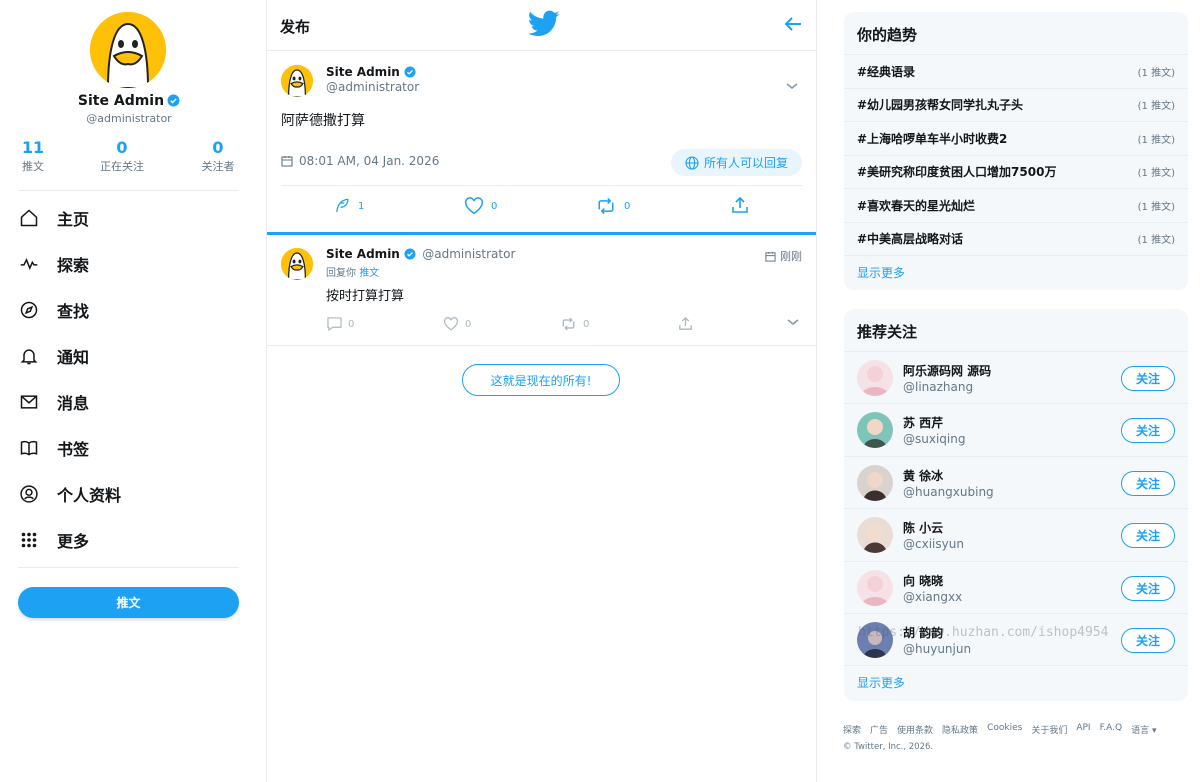 This screenshot has width=1200, height=782. Describe the element at coordinates (852, 729) in the screenshot. I see `footer-link: 探索` at that location.